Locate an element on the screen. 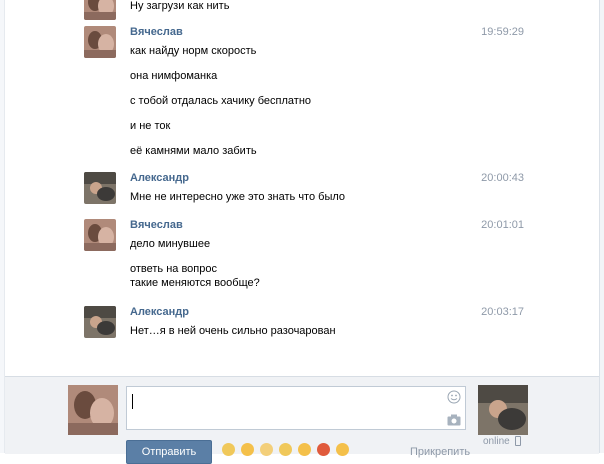 This screenshot has width=604, height=464. message-line: и не ток is located at coordinates (150, 126).